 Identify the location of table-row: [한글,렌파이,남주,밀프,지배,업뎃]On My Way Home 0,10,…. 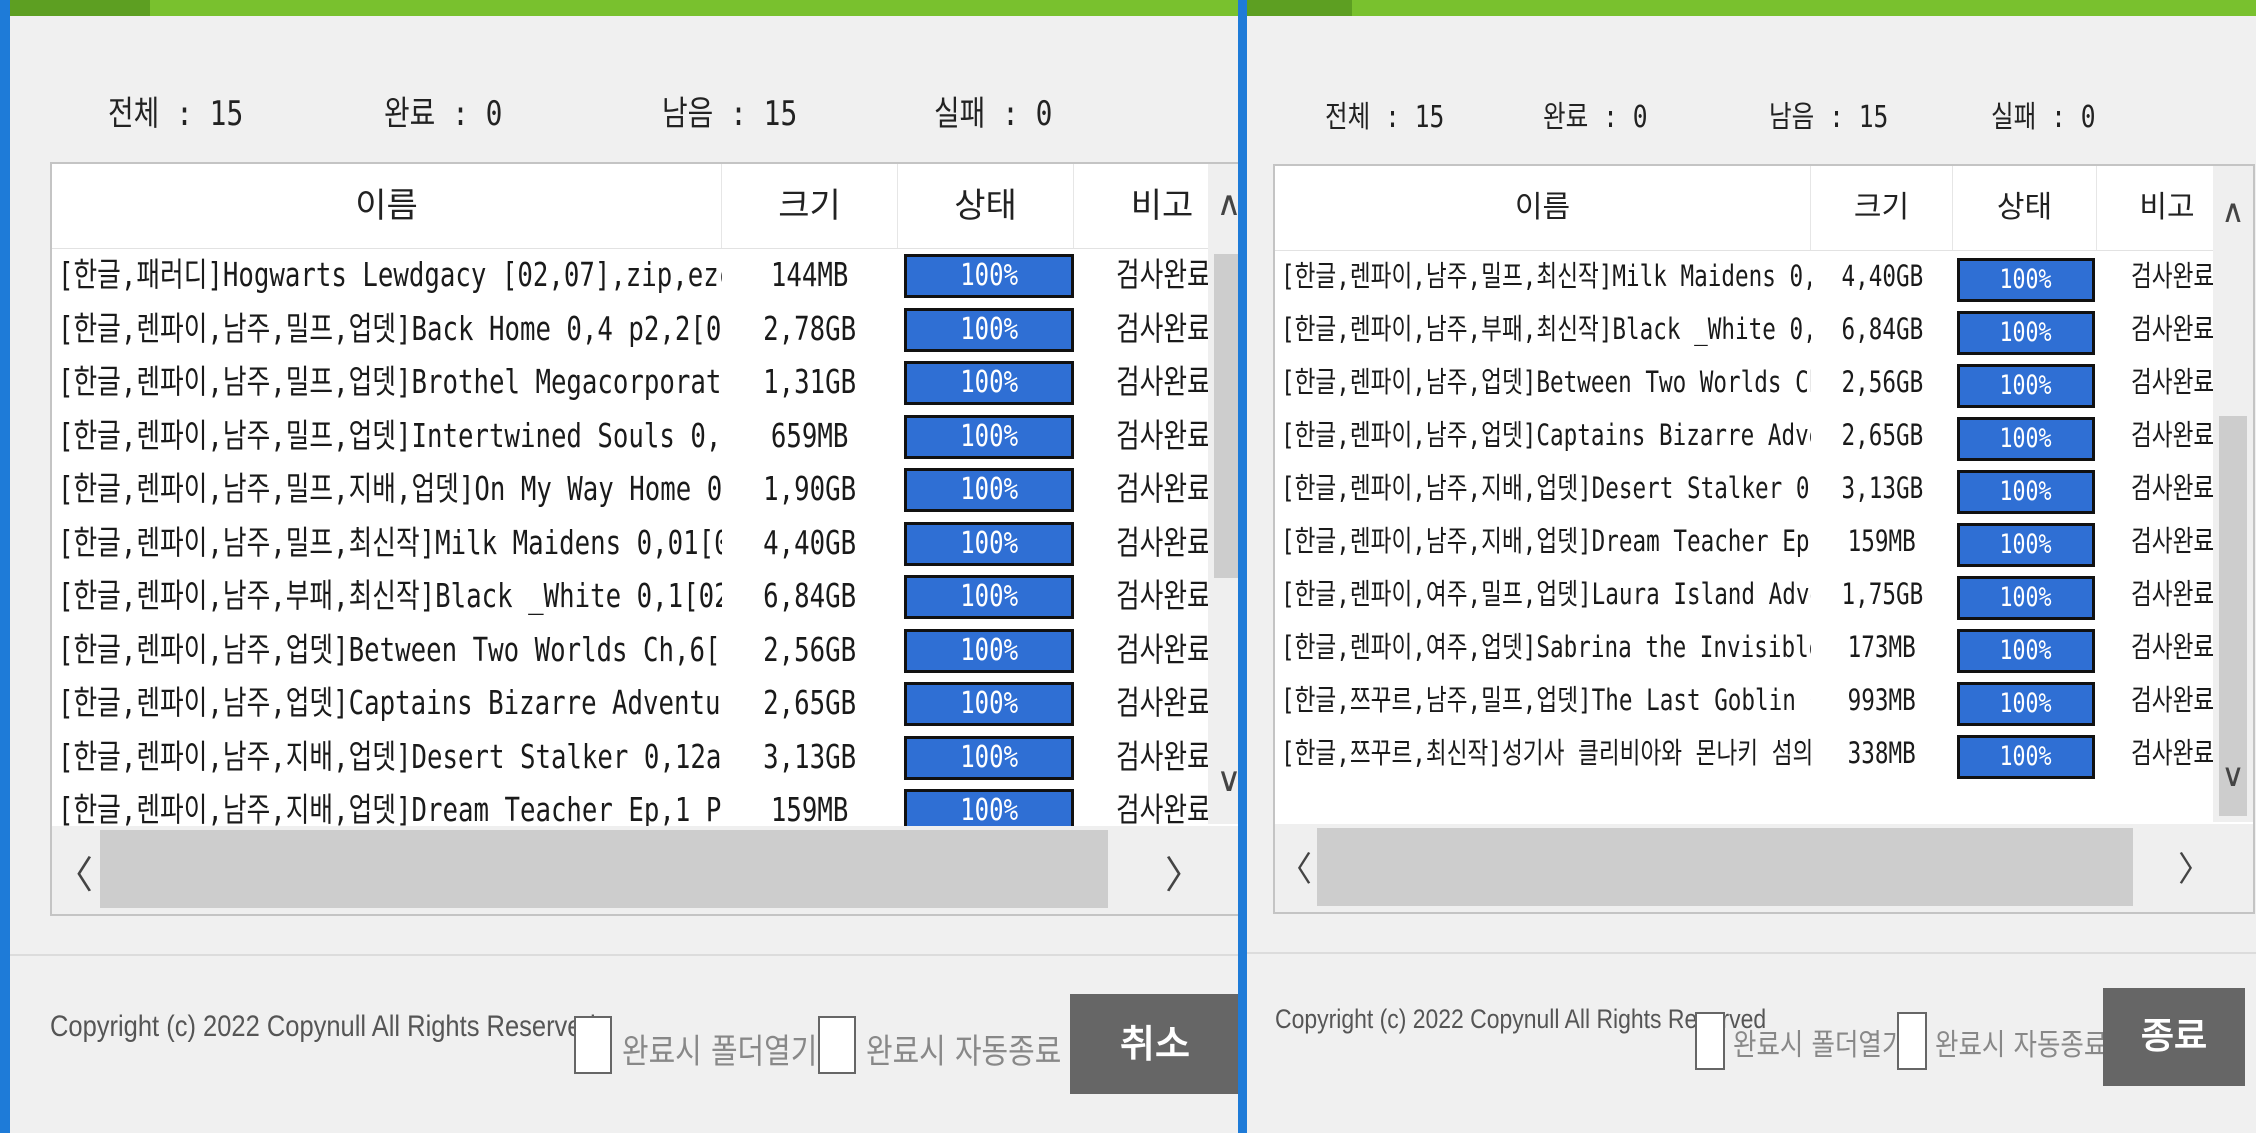
(646, 489).